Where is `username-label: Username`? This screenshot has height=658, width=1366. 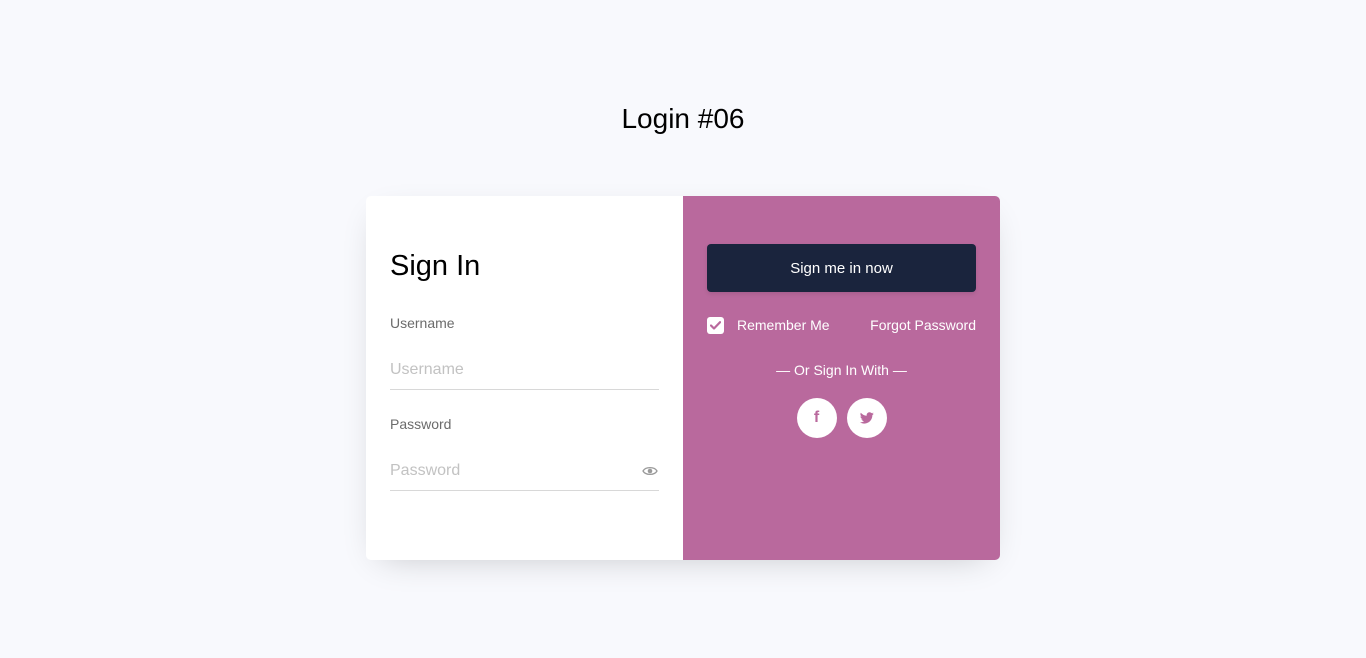
username-label: Username is located at coordinates (422, 323).